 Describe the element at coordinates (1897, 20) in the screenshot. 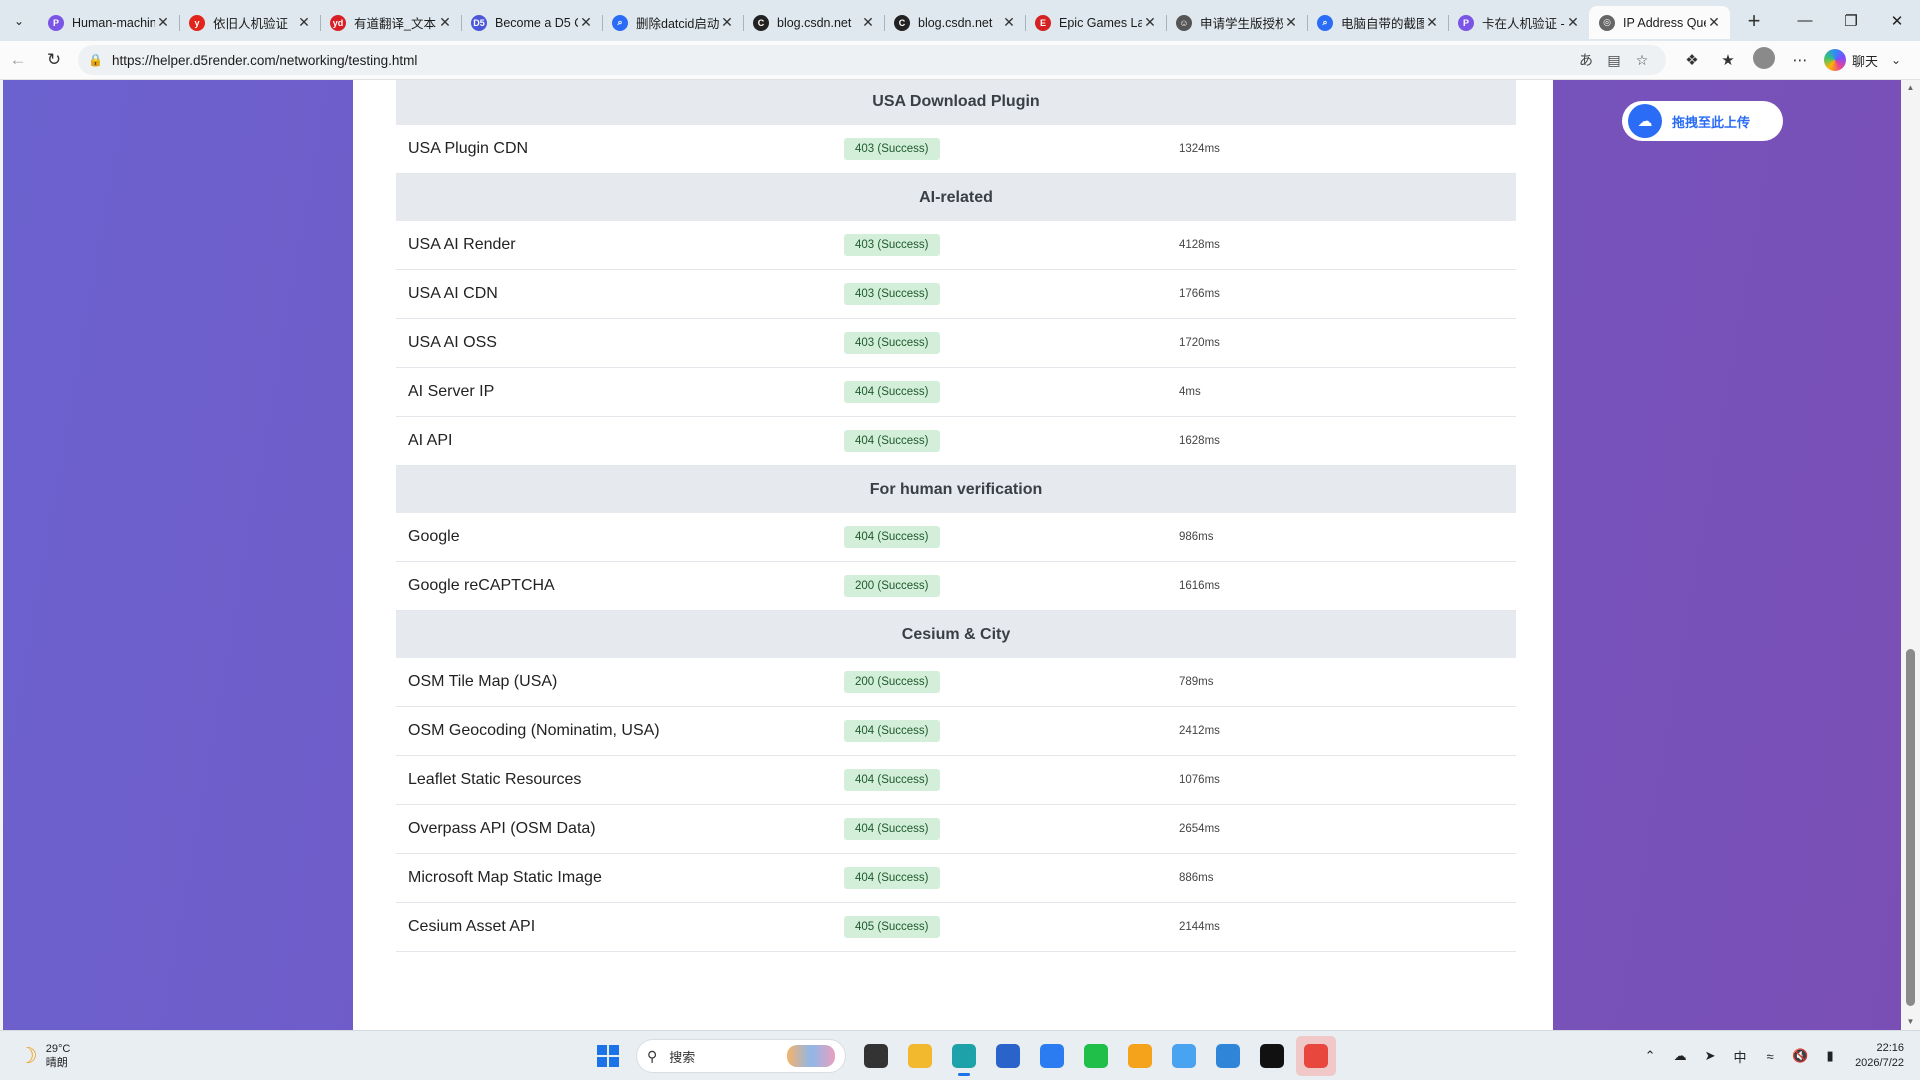

I see `close-window-icon: ✕` at that location.